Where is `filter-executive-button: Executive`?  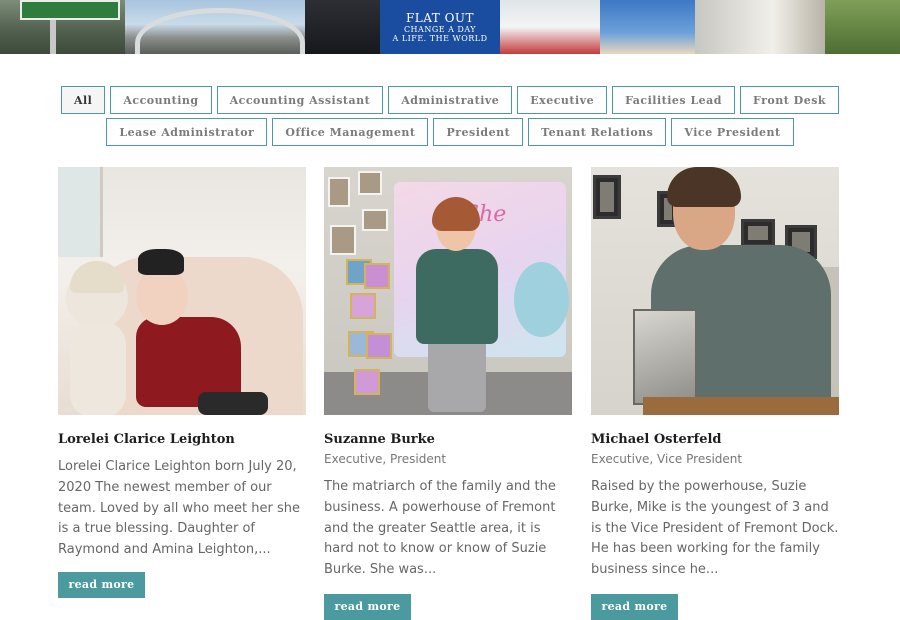
filter-executive-button: Executive is located at coordinates (562, 100).